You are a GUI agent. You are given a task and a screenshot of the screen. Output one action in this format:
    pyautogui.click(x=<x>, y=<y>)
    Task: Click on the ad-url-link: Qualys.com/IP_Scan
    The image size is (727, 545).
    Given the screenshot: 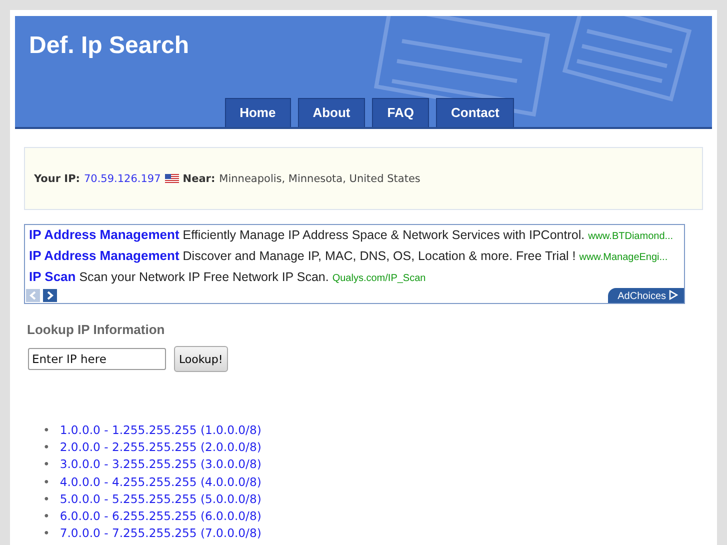 What is the action you would take?
    pyautogui.click(x=379, y=278)
    